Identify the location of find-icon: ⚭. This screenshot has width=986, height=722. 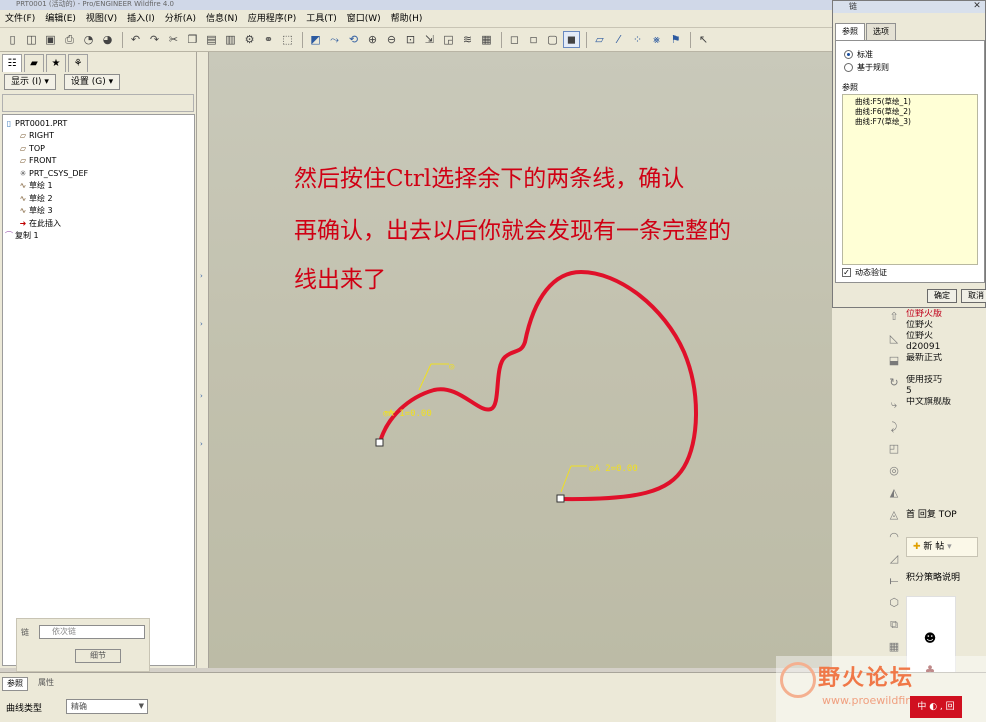
(268, 39).